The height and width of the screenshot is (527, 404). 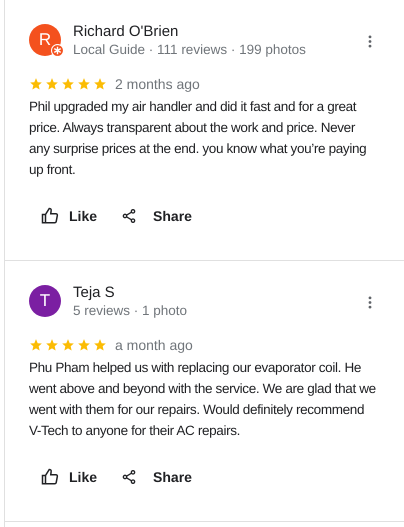 What do you see at coordinates (157, 84) in the screenshot?
I see `review-time: 2 months ago` at bounding box center [157, 84].